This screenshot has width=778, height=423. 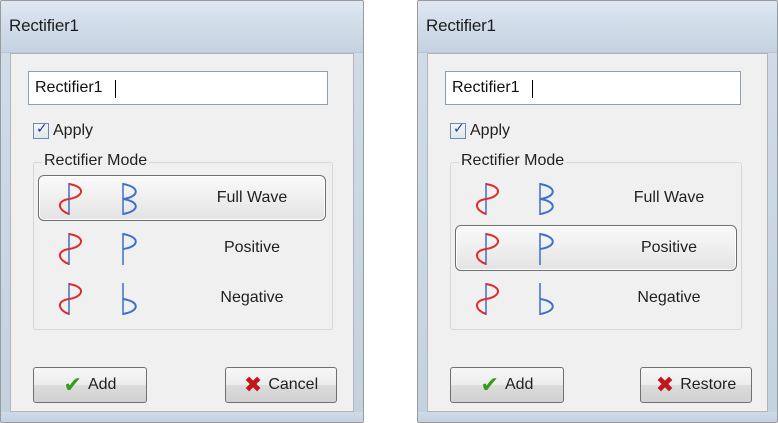 I want to click on restore-button: ✖ Restore, so click(x=696, y=385).